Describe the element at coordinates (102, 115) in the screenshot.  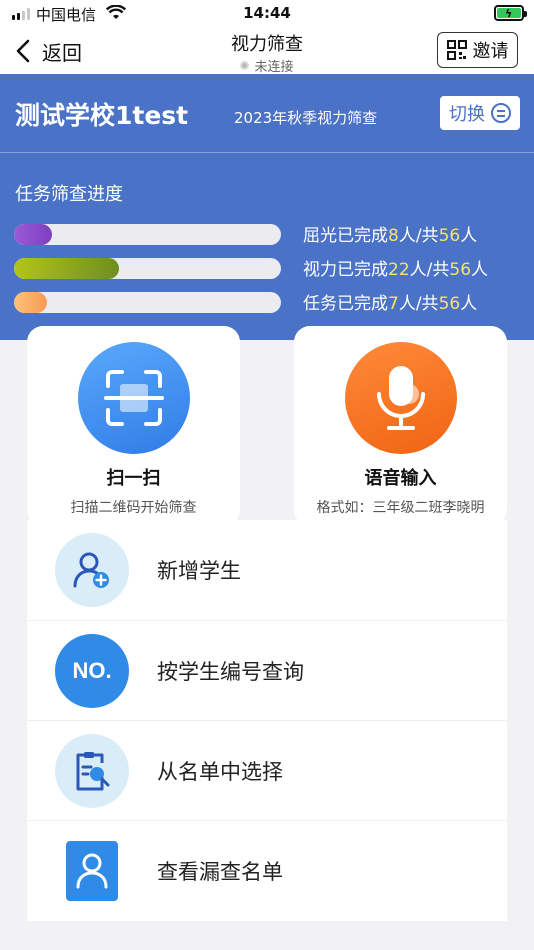
I see `school-name: 测试学校1test` at that location.